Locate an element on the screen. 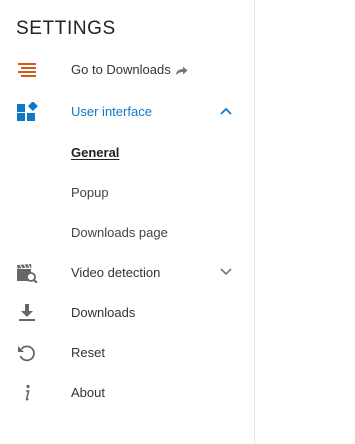 Image resolution: width=355 pixels, height=444 pixels. submenu-item-popup: Popup is located at coordinates (127, 193).